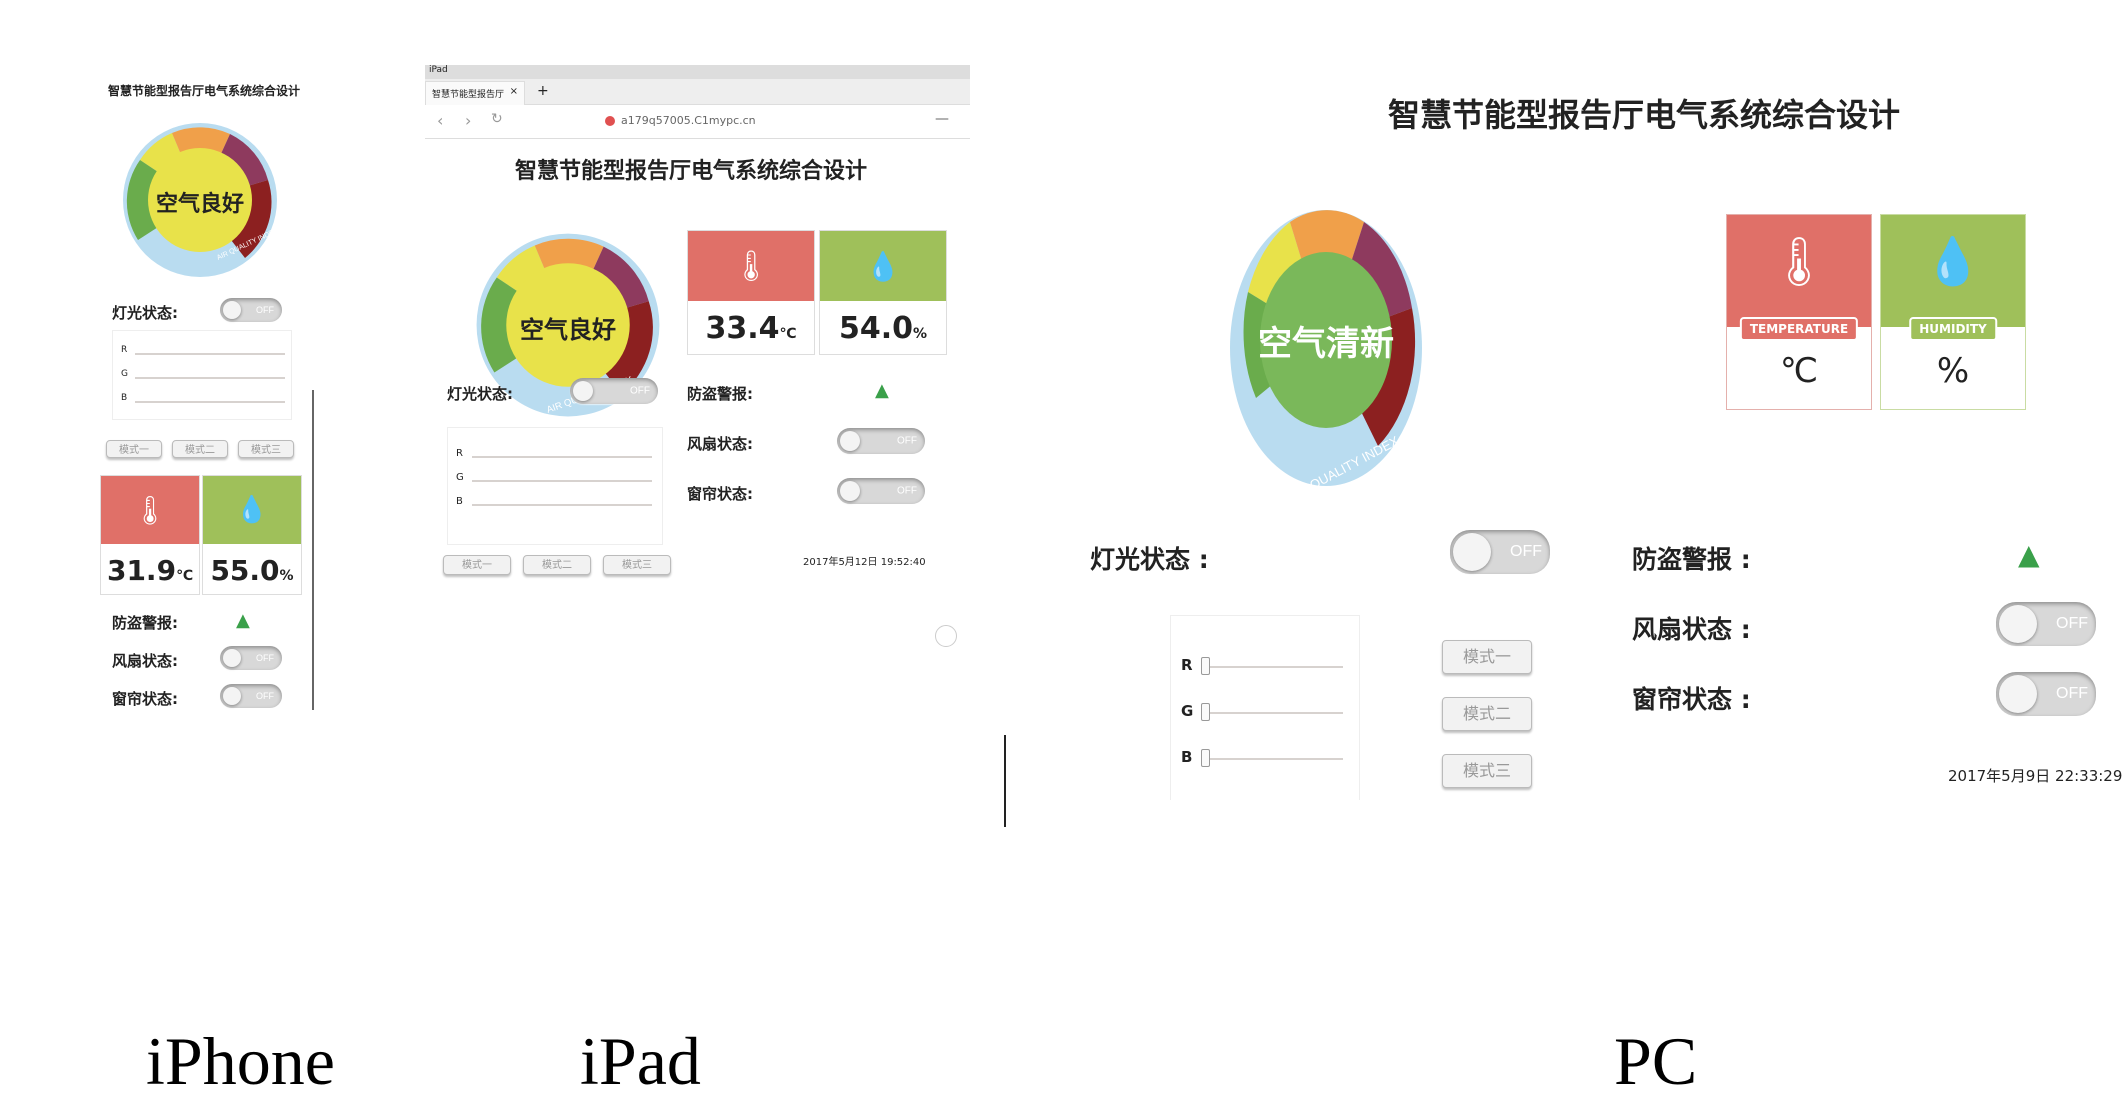 The height and width of the screenshot is (1116, 2124). Describe the element at coordinates (1265, 707) in the screenshot. I see `pc-rgb-panel: R G B` at that location.